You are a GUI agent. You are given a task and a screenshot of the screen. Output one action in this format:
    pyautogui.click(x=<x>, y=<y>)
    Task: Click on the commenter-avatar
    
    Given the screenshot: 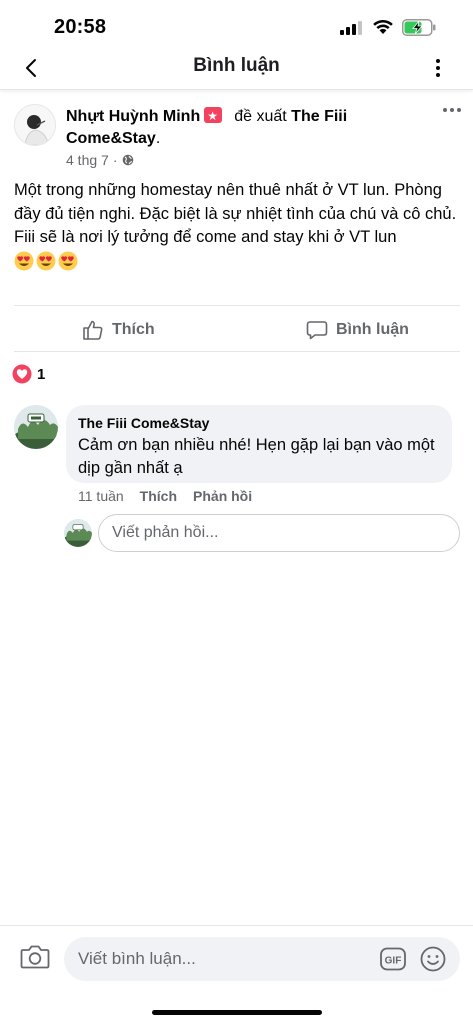 What is the action you would take?
    pyautogui.click(x=36, y=427)
    